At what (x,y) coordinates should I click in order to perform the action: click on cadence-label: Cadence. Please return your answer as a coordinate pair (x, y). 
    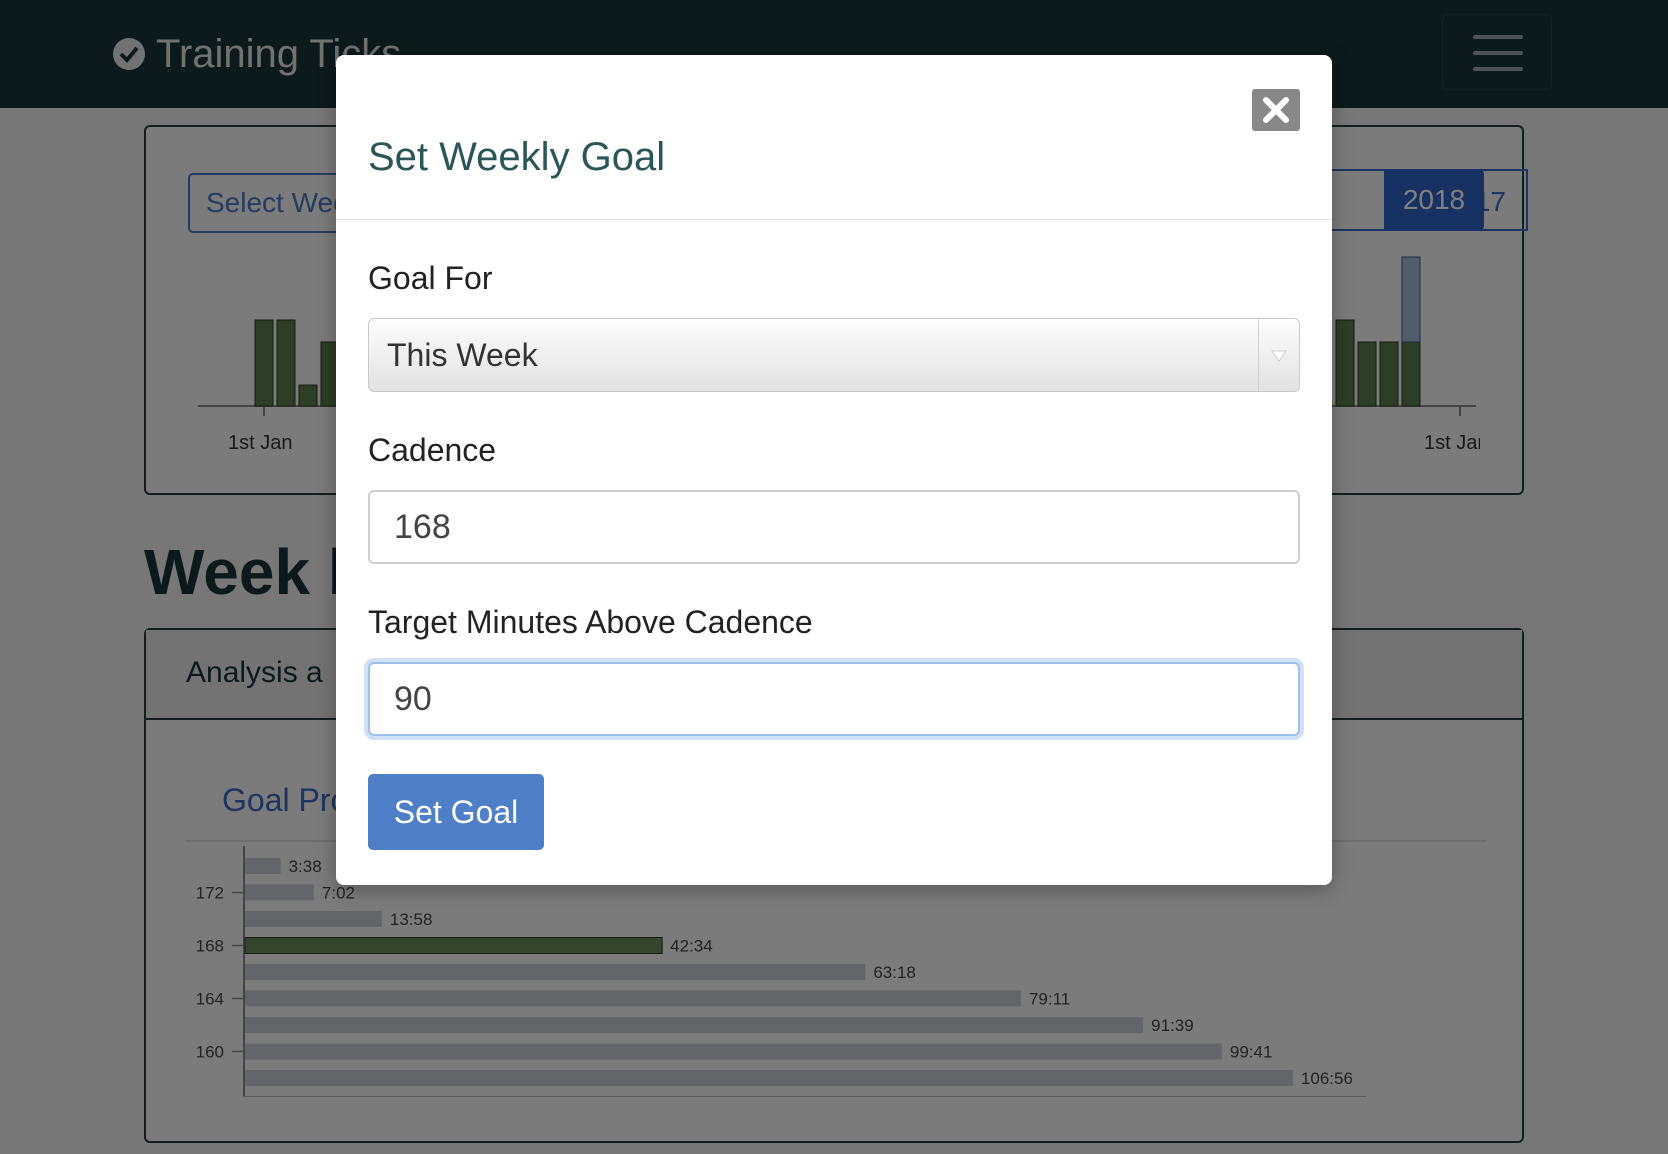
    Looking at the image, I should click on (432, 450).